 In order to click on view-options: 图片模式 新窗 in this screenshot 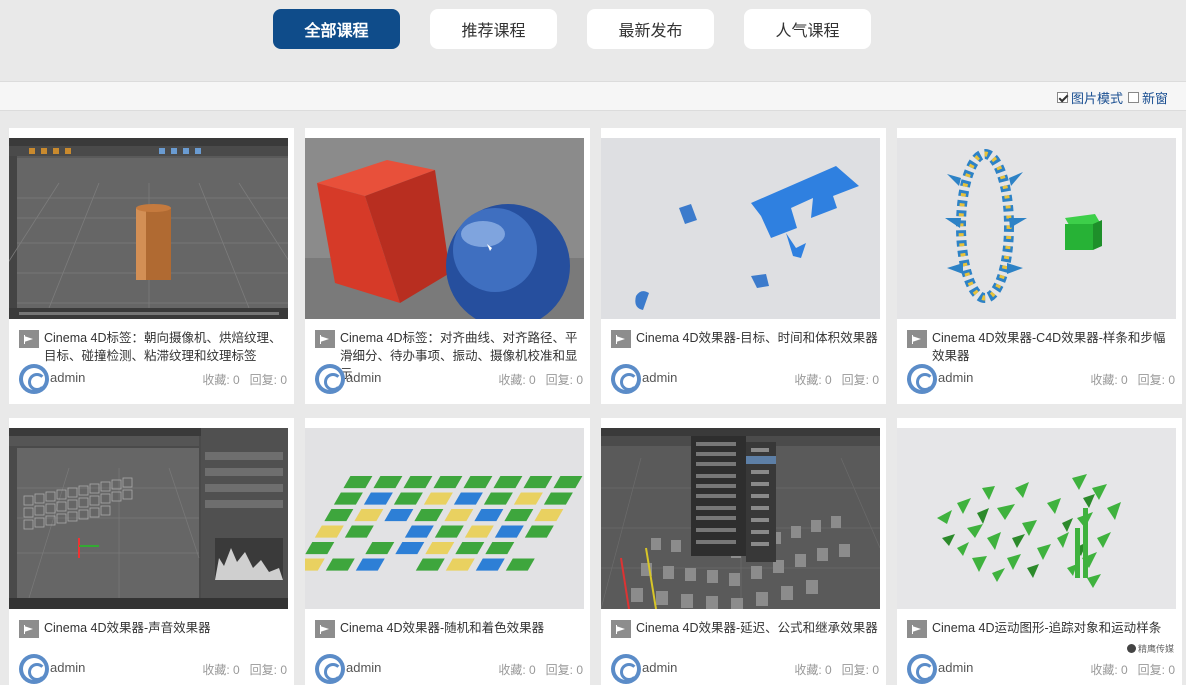, I will do `click(1111, 97)`.